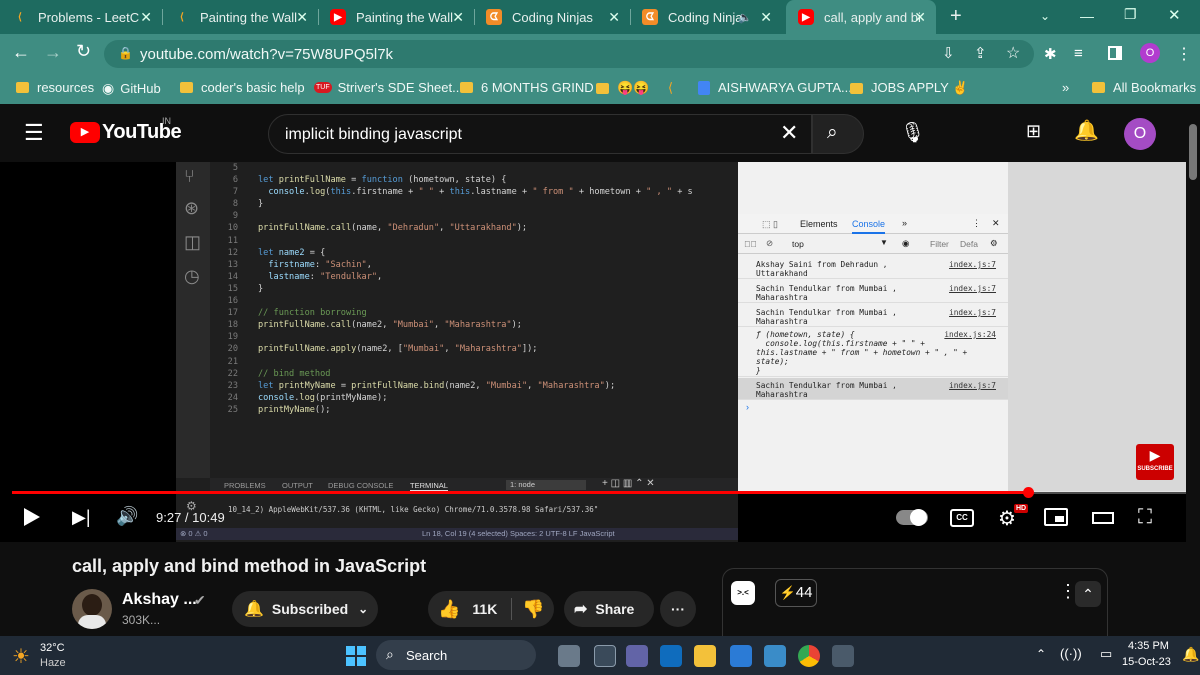 The width and height of the screenshot is (1200, 675). What do you see at coordinates (1065, 87) in the screenshot?
I see `bookmarks-overflow: »` at bounding box center [1065, 87].